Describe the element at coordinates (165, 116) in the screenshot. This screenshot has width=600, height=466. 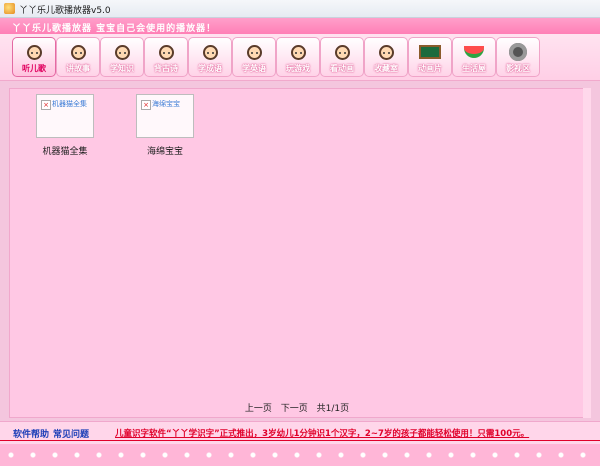
I see `item-thumbnail: × 海绵宝宝` at that location.